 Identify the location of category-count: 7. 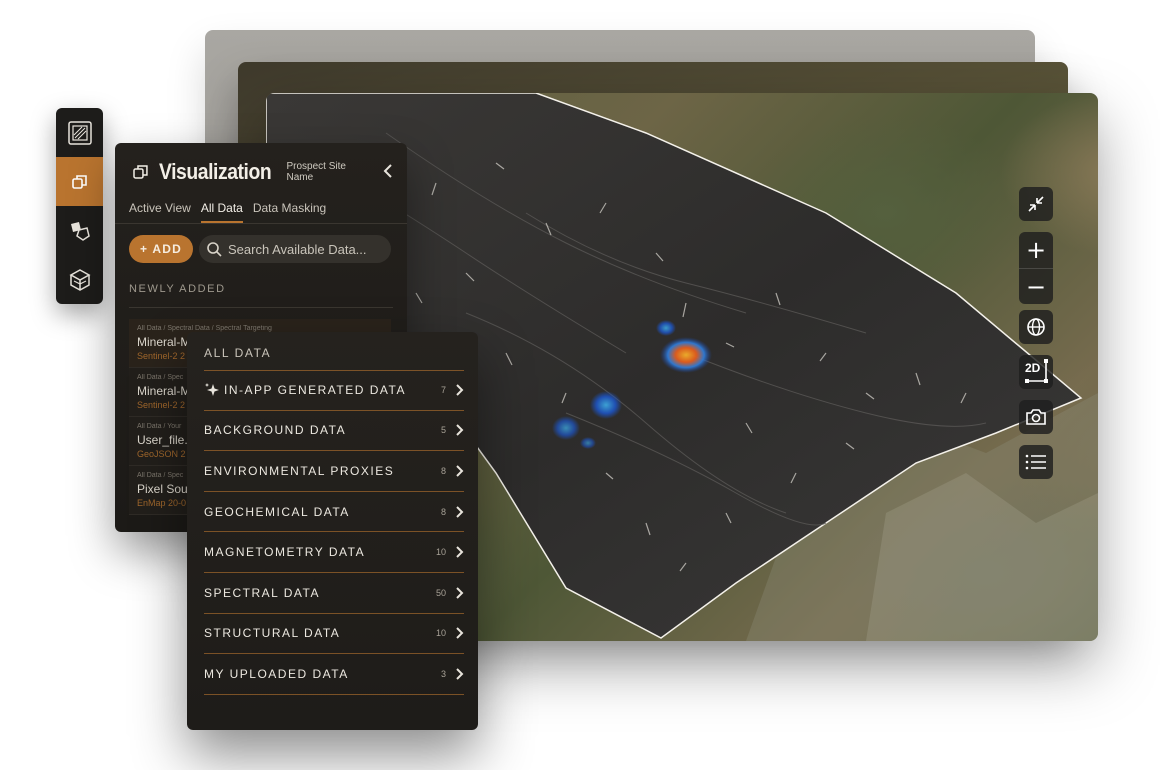
(443, 389).